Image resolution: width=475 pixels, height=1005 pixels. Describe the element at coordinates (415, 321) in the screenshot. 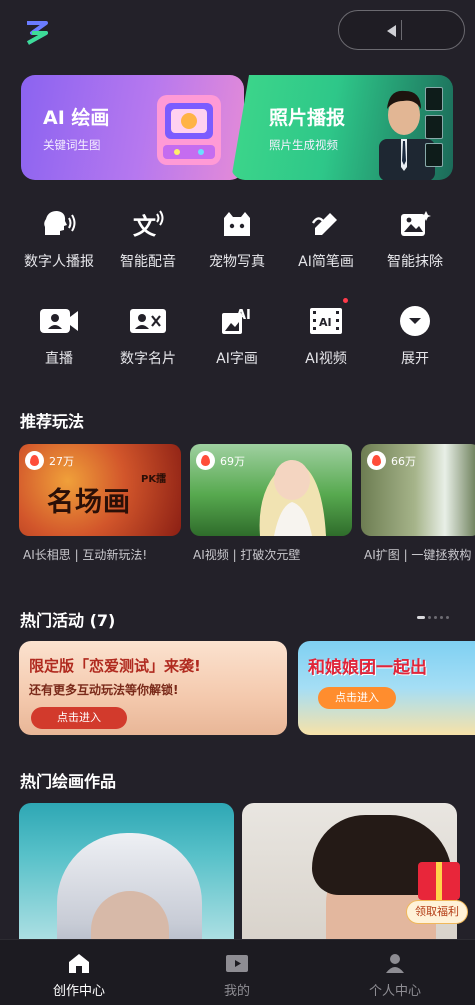

I see `expand-icon` at that location.